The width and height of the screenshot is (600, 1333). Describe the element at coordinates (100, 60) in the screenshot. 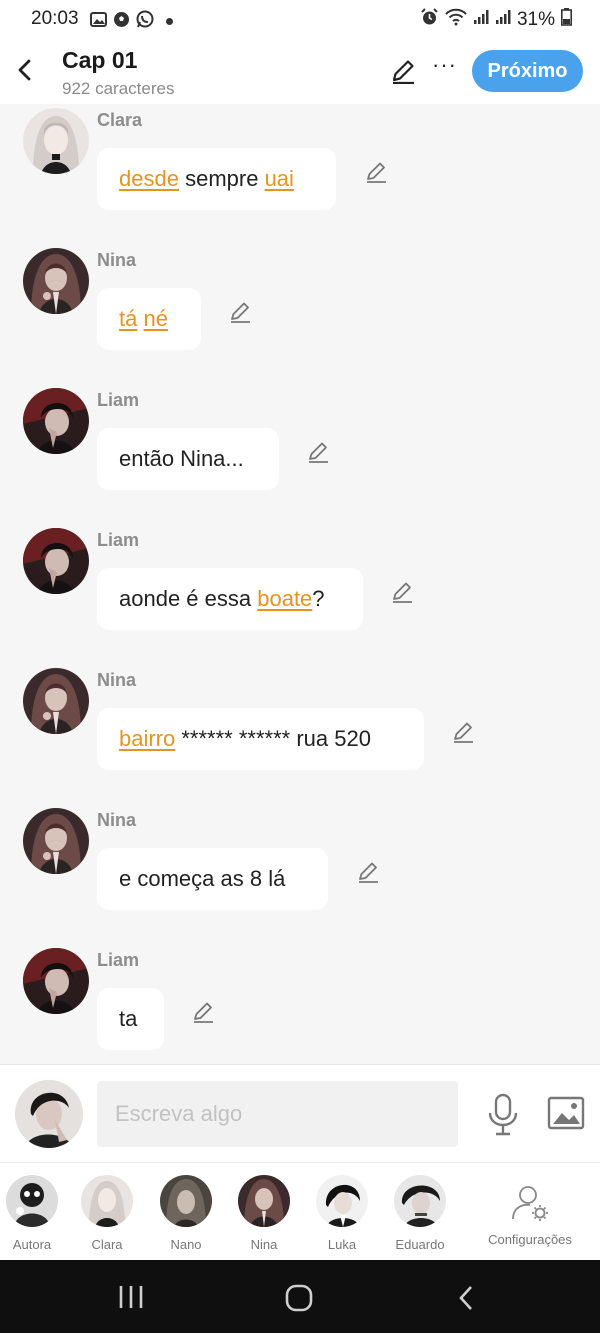

I see `chapter-title: Cap 01` at that location.